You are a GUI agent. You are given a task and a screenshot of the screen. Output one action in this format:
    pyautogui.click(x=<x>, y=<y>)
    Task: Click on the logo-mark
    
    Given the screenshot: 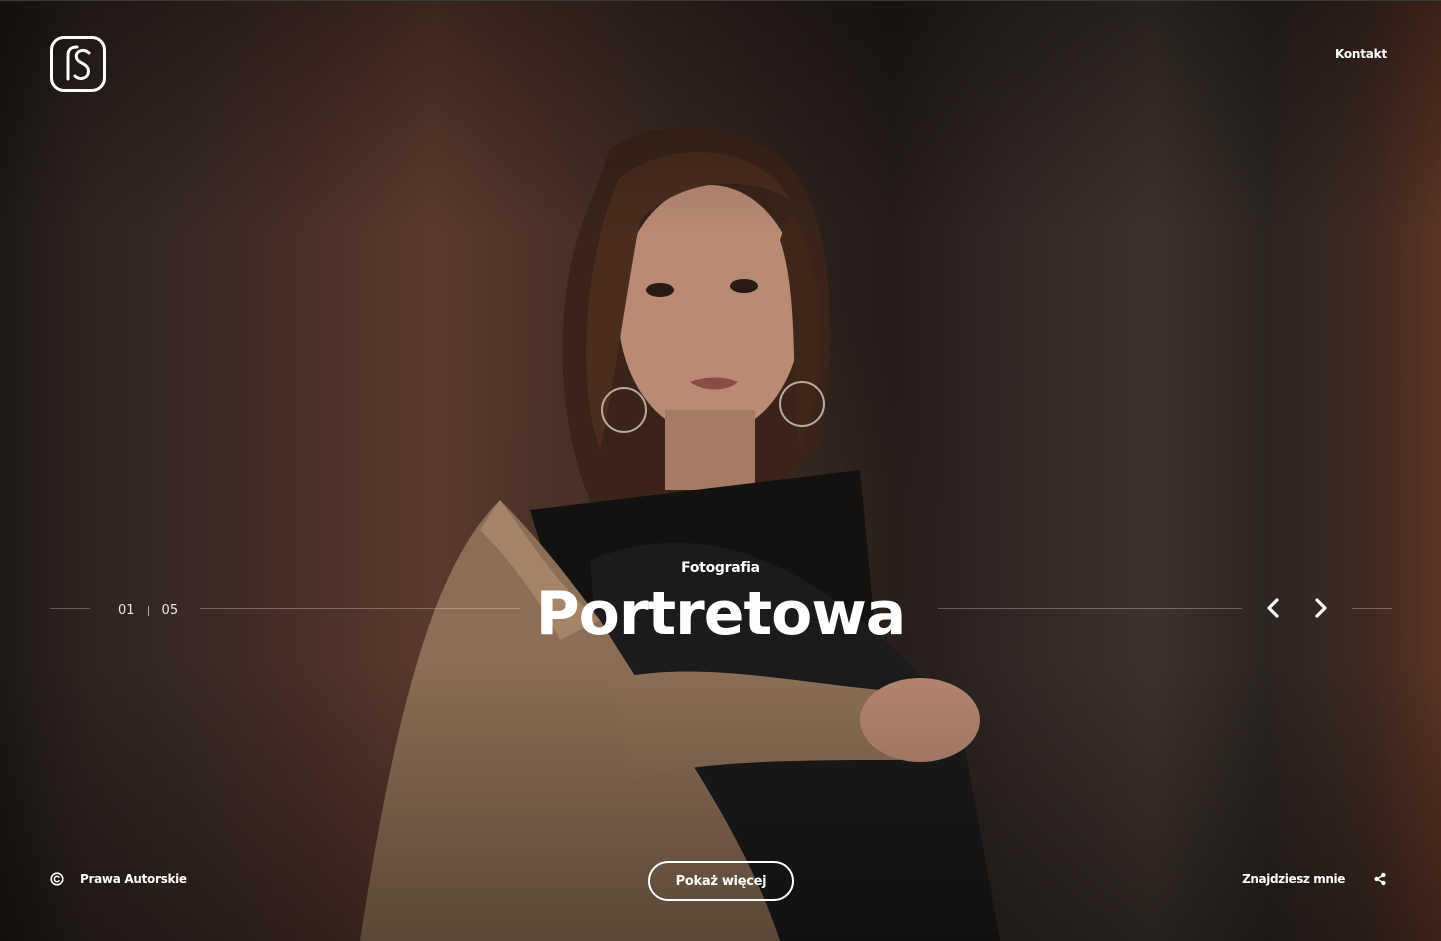 What is the action you would take?
    pyautogui.click(x=78, y=63)
    